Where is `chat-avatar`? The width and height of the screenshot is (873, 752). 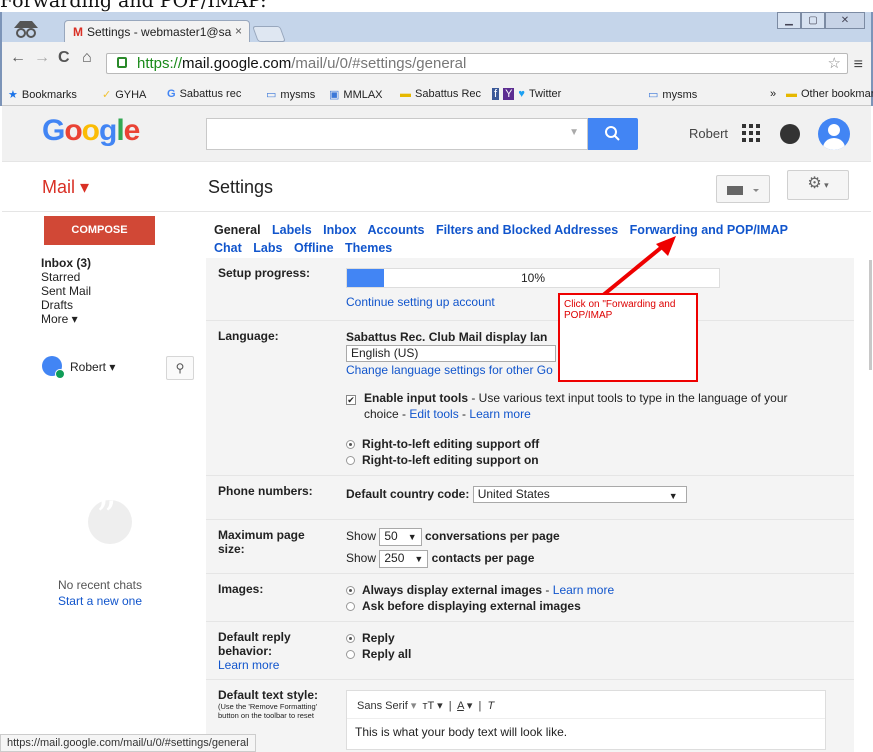 chat-avatar is located at coordinates (53, 367).